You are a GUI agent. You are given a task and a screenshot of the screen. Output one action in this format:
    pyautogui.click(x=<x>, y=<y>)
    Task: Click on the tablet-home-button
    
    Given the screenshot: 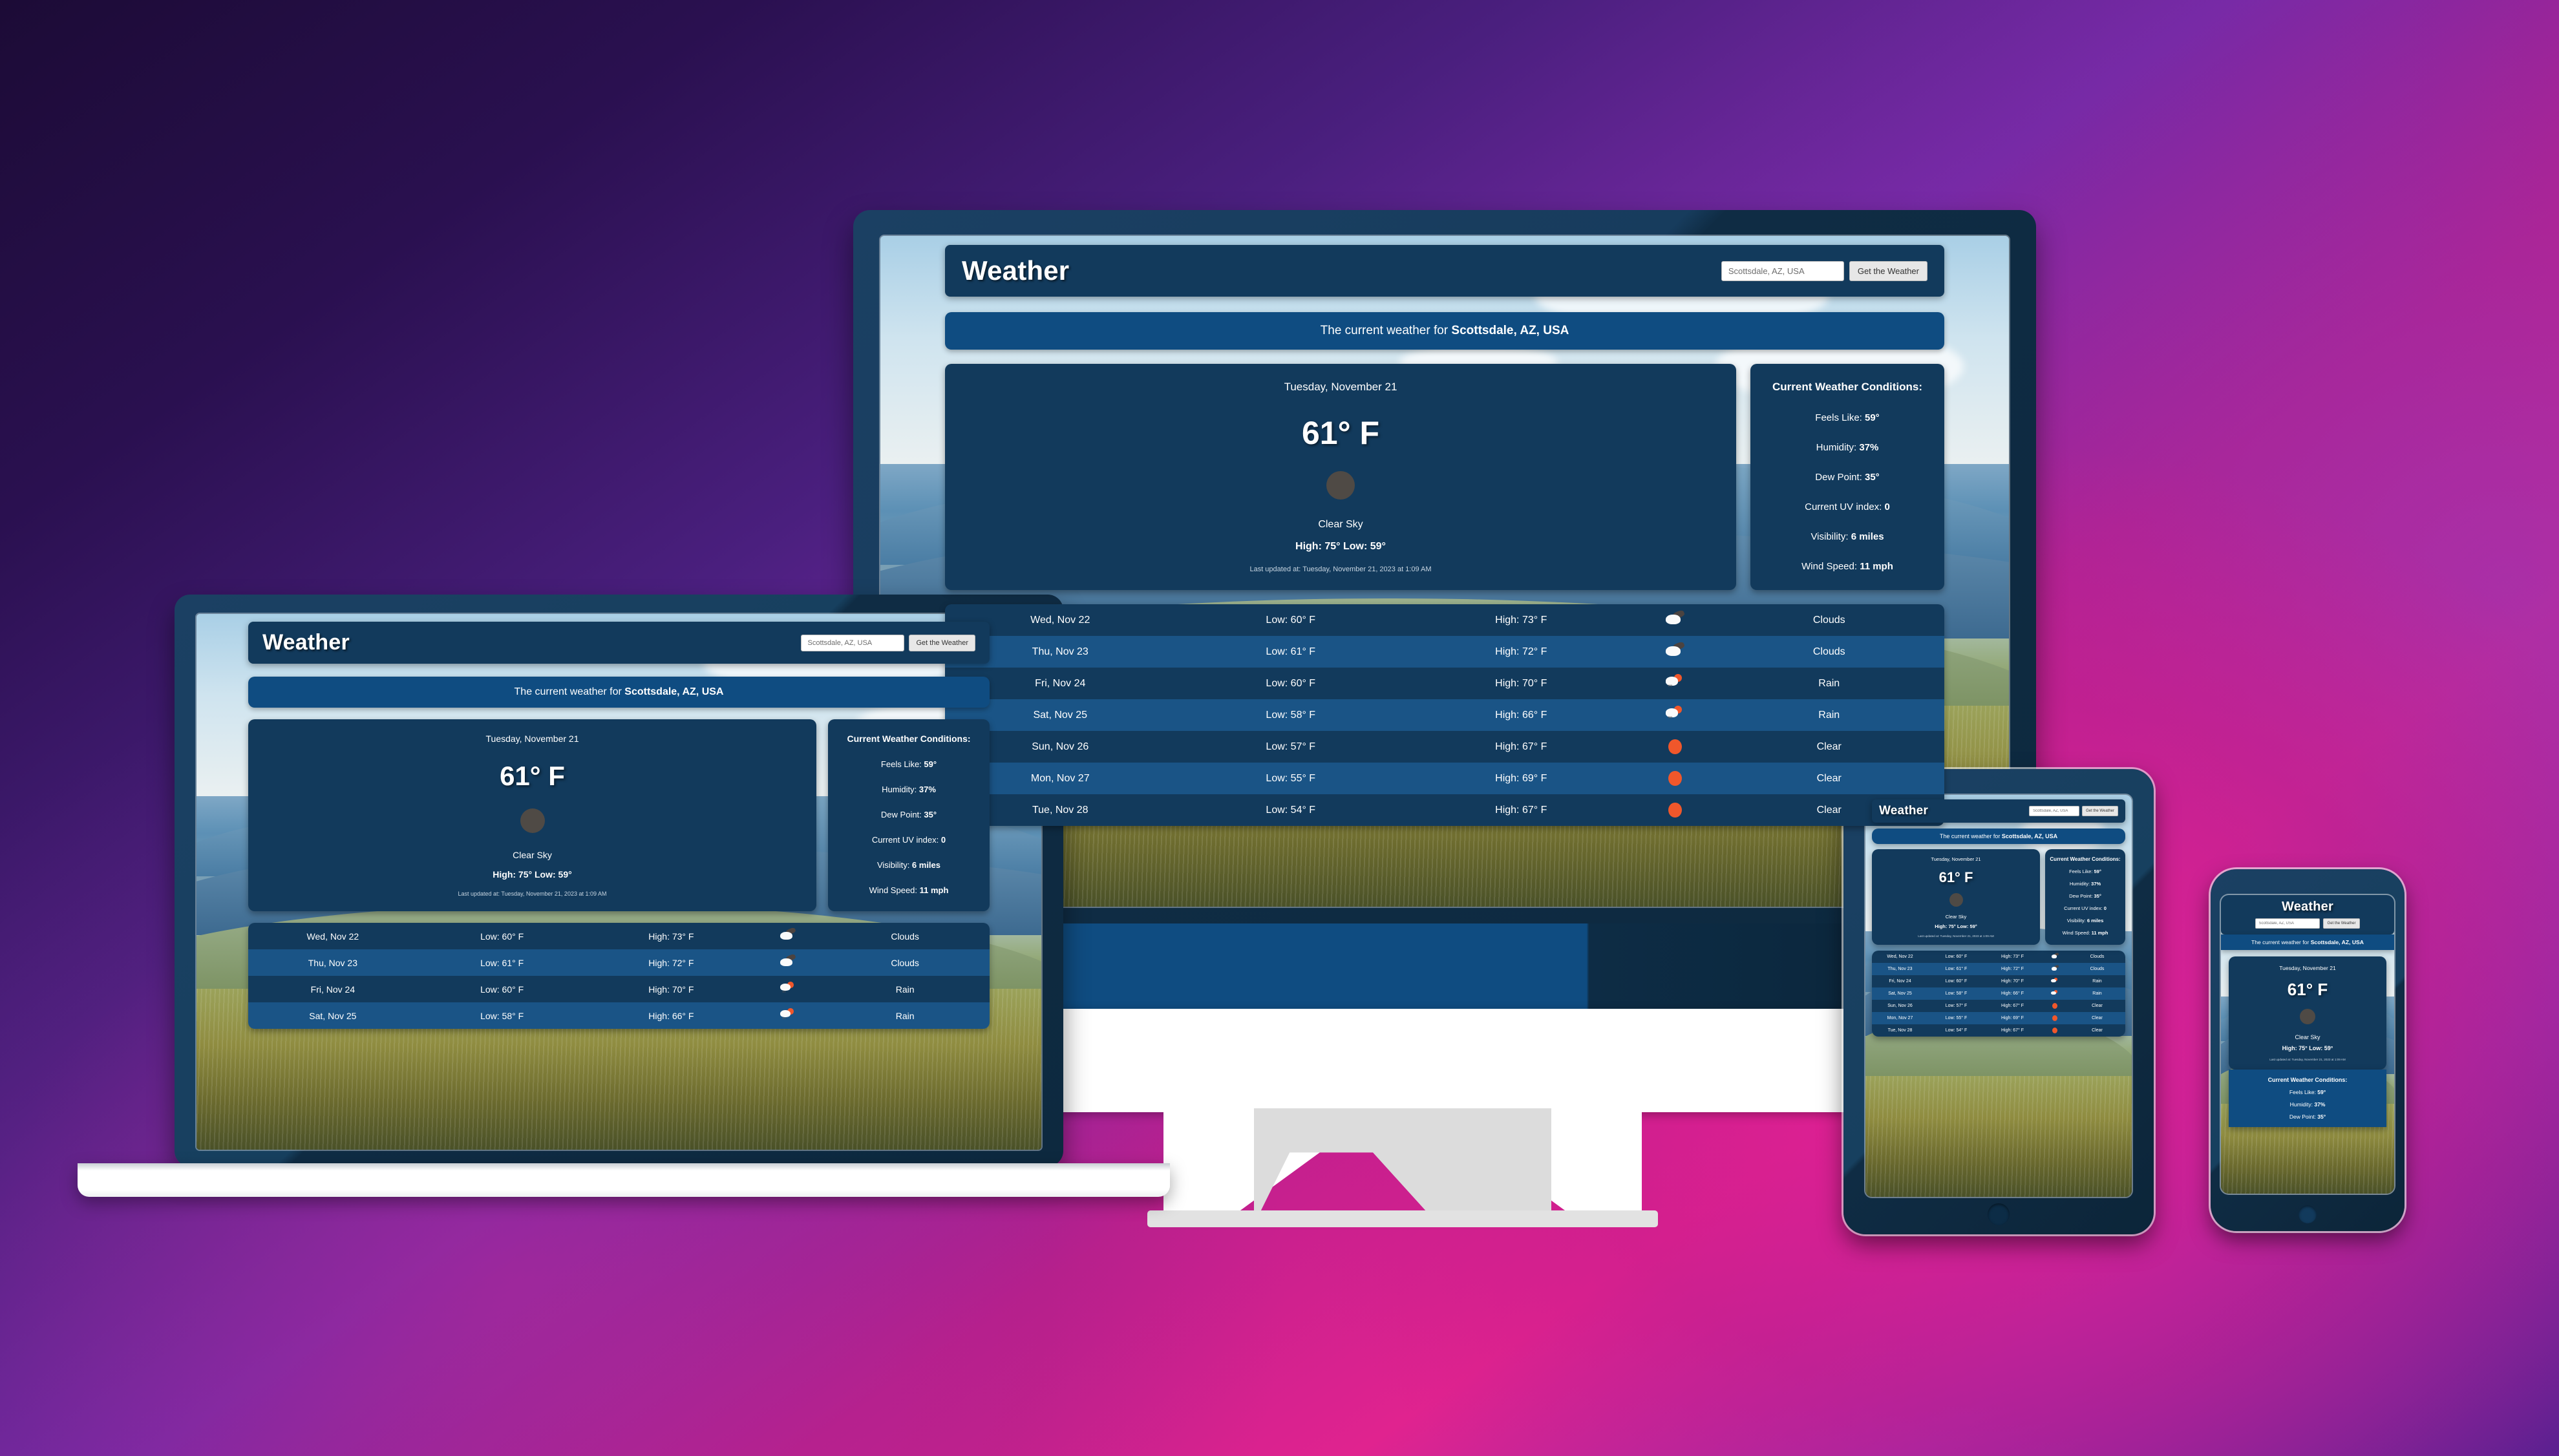 What is the action you would take?
    pyautogui.click(x=1999, y=1214)
    